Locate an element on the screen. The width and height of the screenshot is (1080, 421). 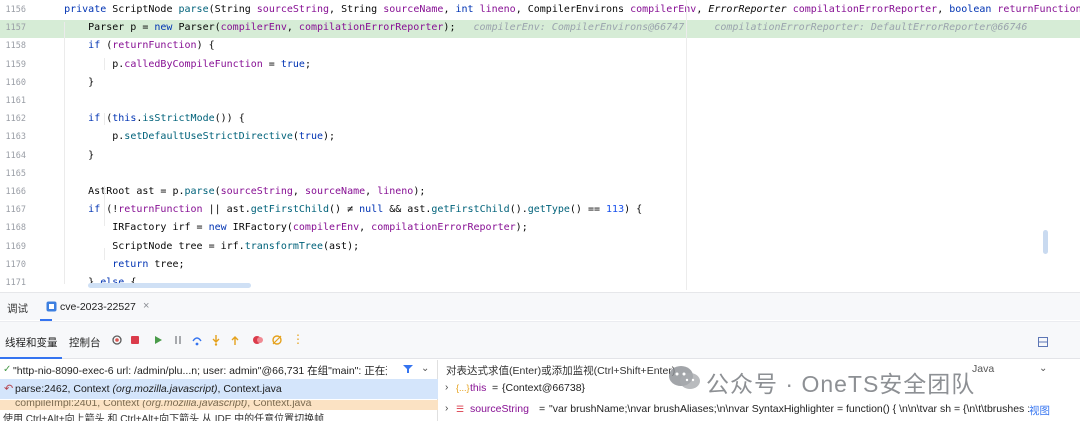
close-icon: × is located at coordinates (146, 306).